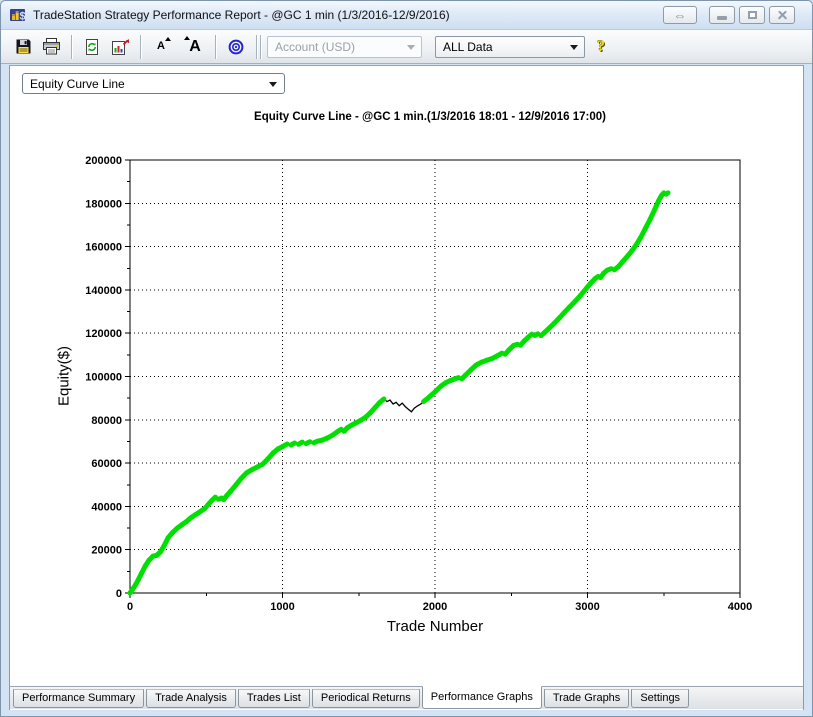 The image size is (813, 717). I want to click on y-tick-label: 120000, so click(103, 334).